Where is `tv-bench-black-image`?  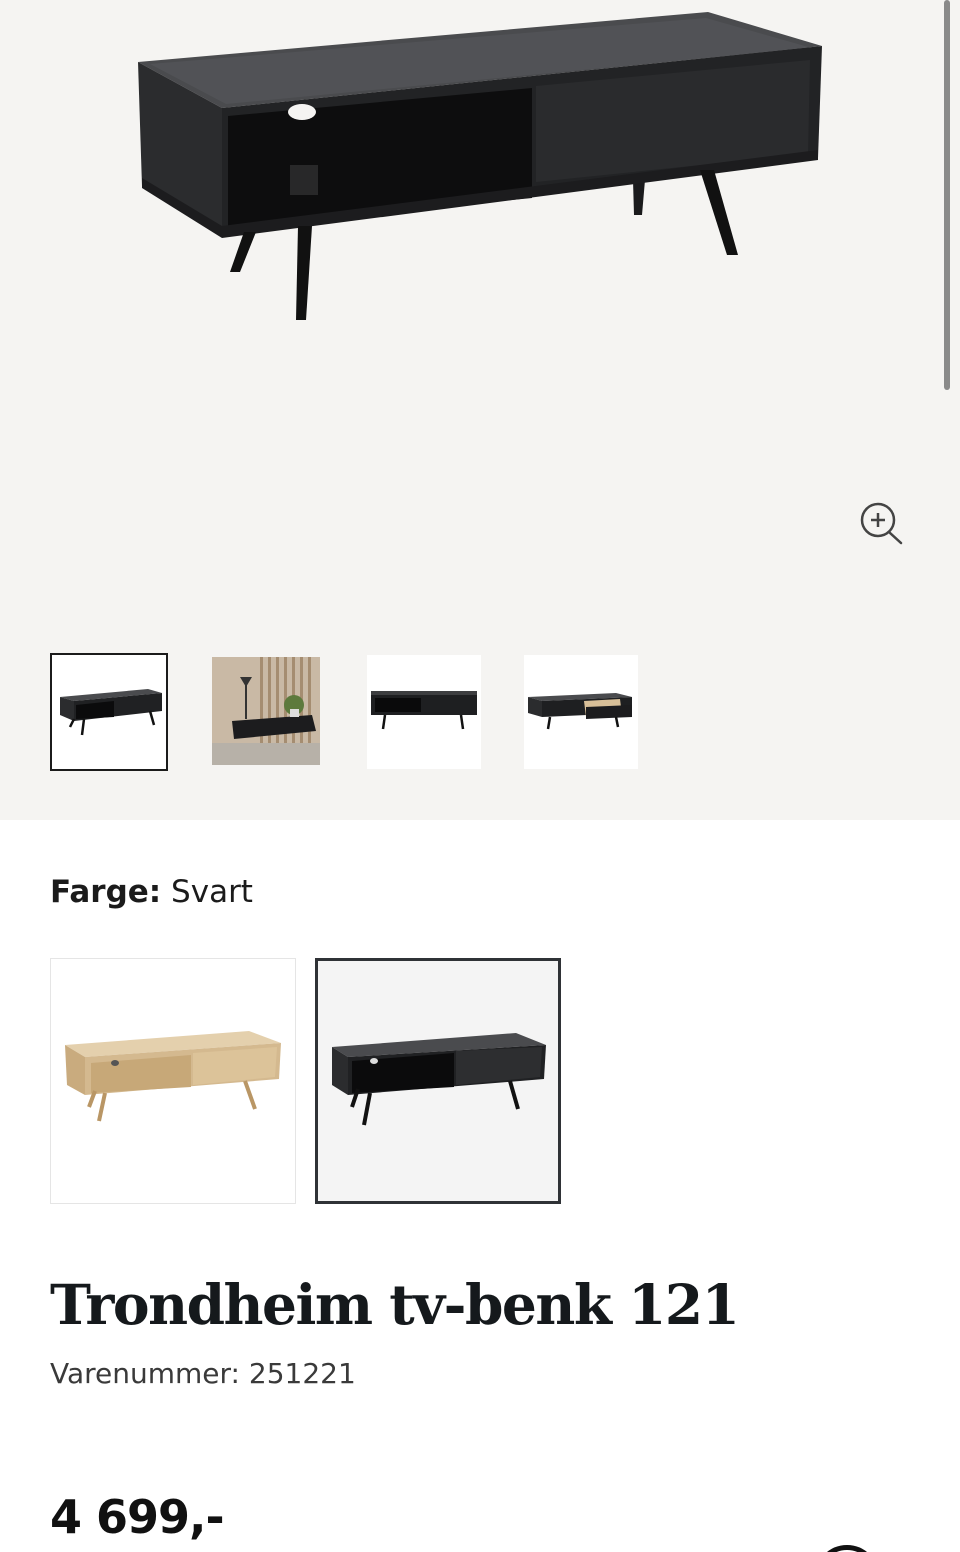 tv-bench-black-image is located at coordinates (480, 166).